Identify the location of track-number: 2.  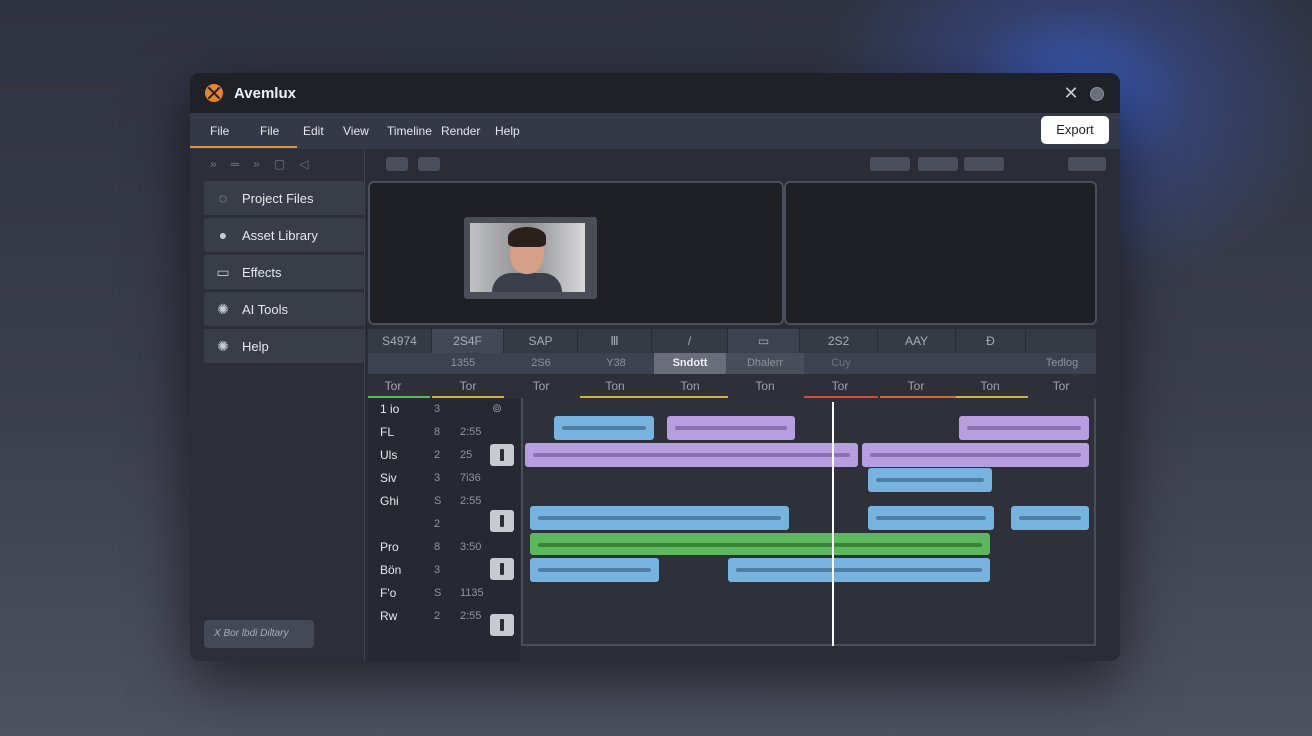
(437, 616).